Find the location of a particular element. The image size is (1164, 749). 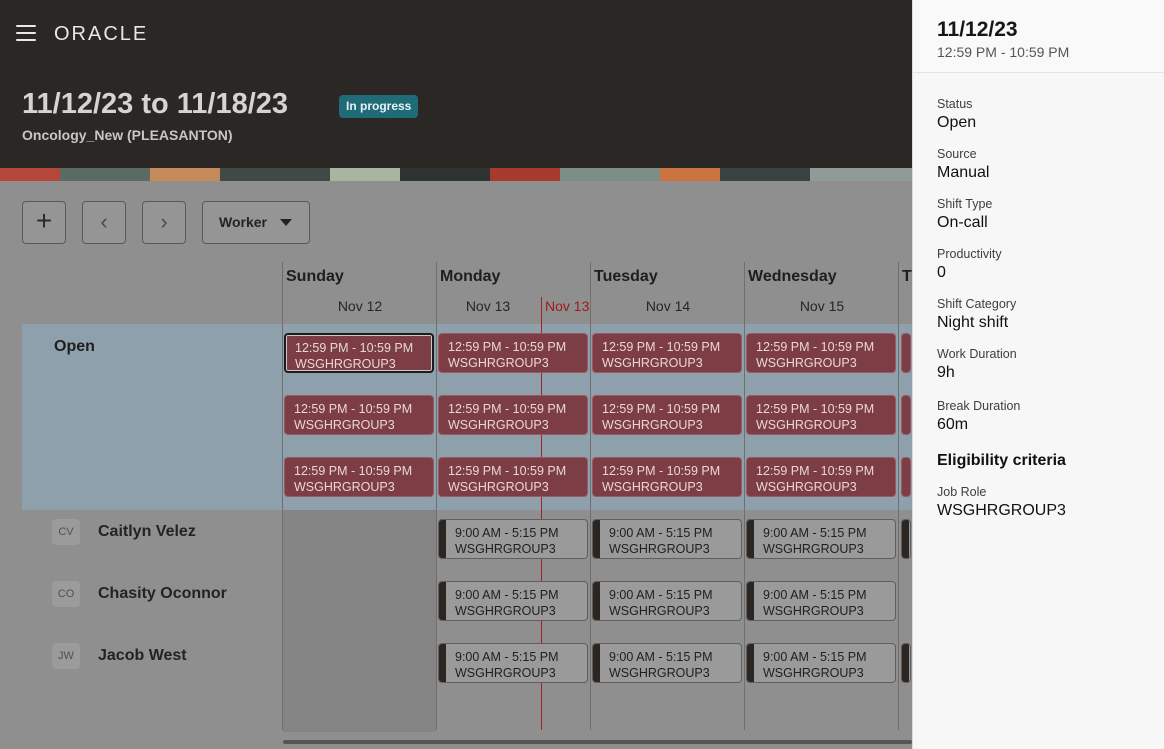

field-value: 9h is located at coordinates (946, 372).